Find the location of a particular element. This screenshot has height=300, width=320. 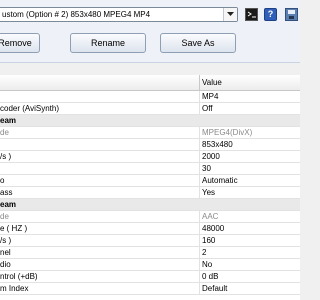

table-row: o Automatic is located at coordinates (150, 181).